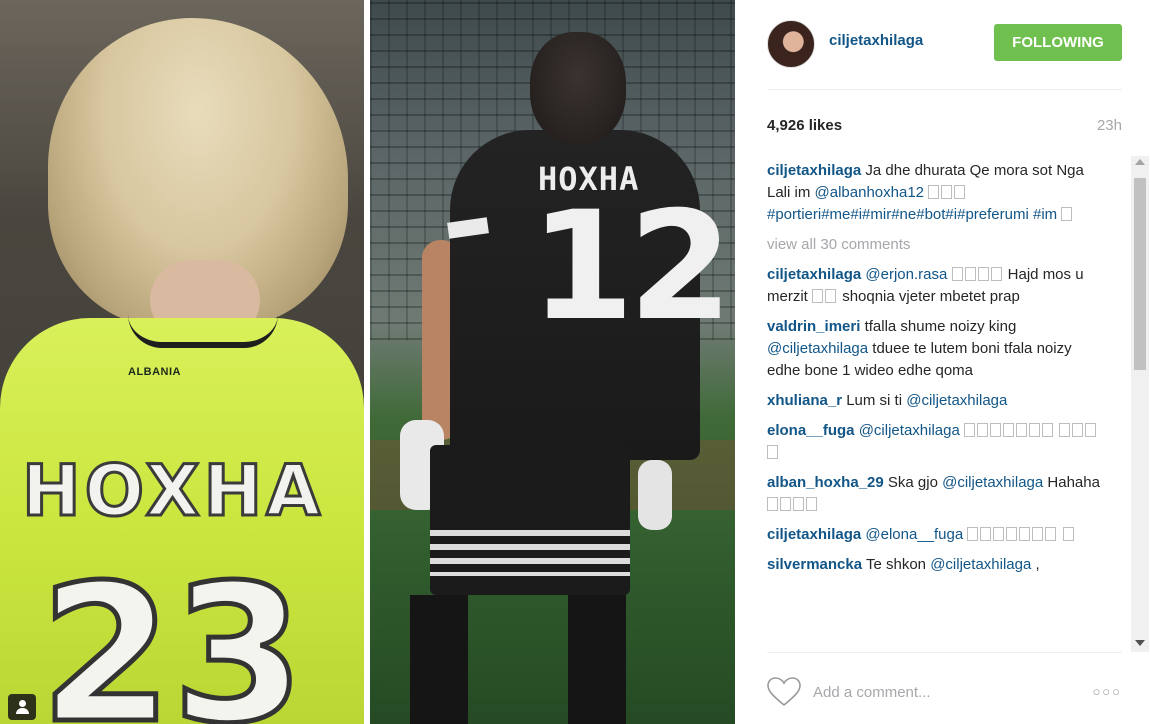 Image resolution: width=1150 pixels, height=724 pixels. I want to click on comment-text: tfalla shume noizy king, so click(940, 326).